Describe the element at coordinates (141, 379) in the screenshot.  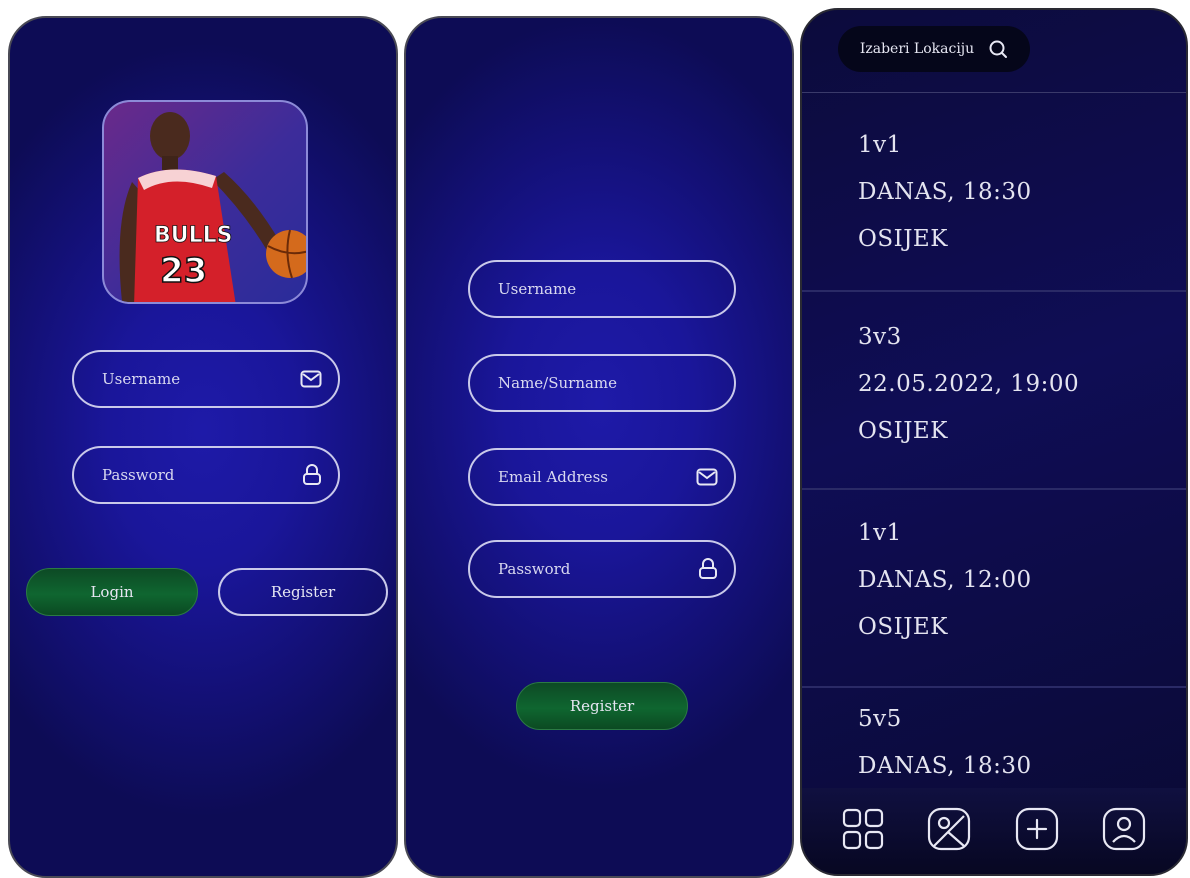
I see `username-placeholder: Username` at that location.